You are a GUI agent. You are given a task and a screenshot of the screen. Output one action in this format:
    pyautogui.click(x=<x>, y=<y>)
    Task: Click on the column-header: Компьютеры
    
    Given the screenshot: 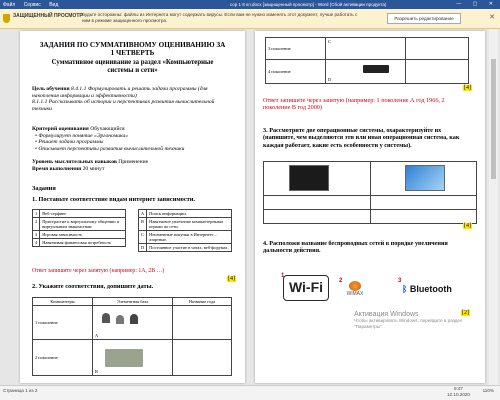 What is the action you would take?
    pyautogui.click(x=62, y=301)
    